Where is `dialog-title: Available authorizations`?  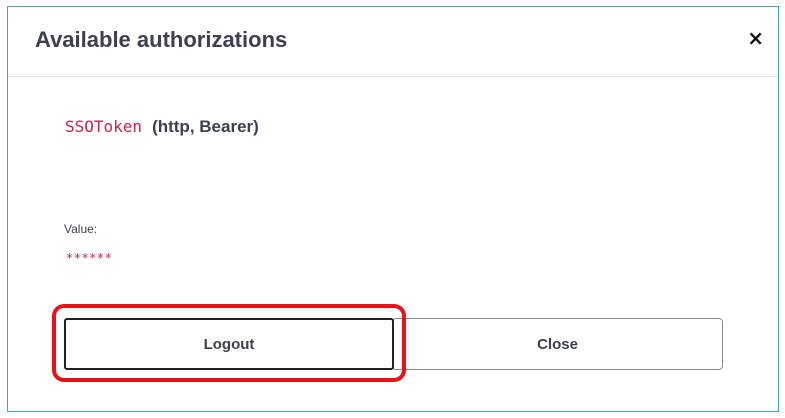 dialog-title: Available authorizations is located at coordinates (161, 39).